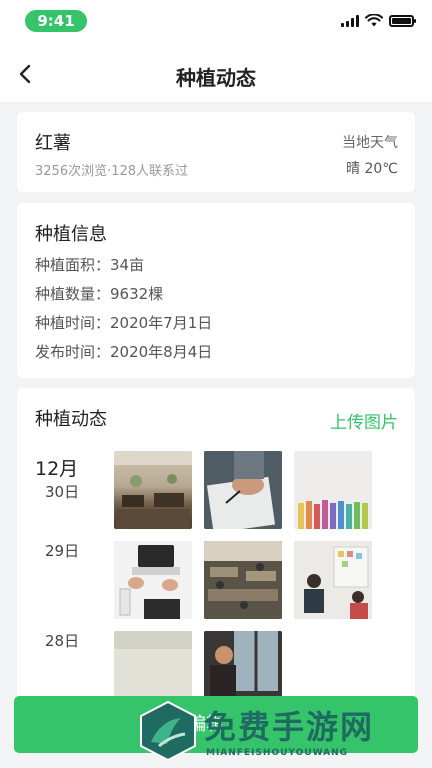 The height and width of the screenshot is (768, 432). I want to click on watermark-title: 免费手游网, so click(289, 727).